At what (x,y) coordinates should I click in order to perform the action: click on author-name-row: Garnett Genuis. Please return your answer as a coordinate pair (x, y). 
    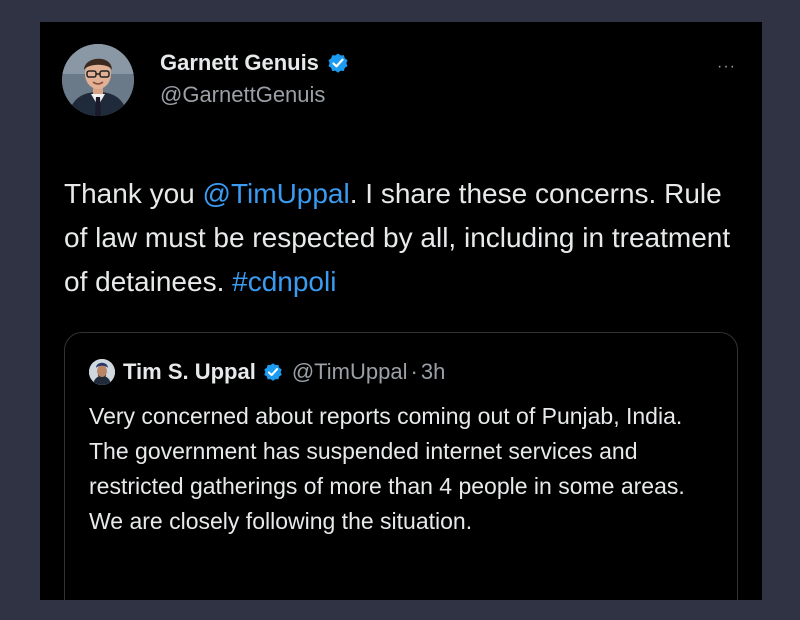
    Looking at the image, I should click on (255, 63).